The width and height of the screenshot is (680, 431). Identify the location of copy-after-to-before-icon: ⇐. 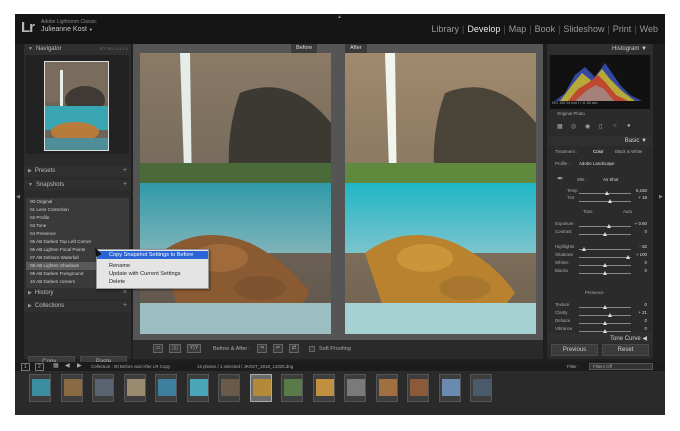
(278, 348).